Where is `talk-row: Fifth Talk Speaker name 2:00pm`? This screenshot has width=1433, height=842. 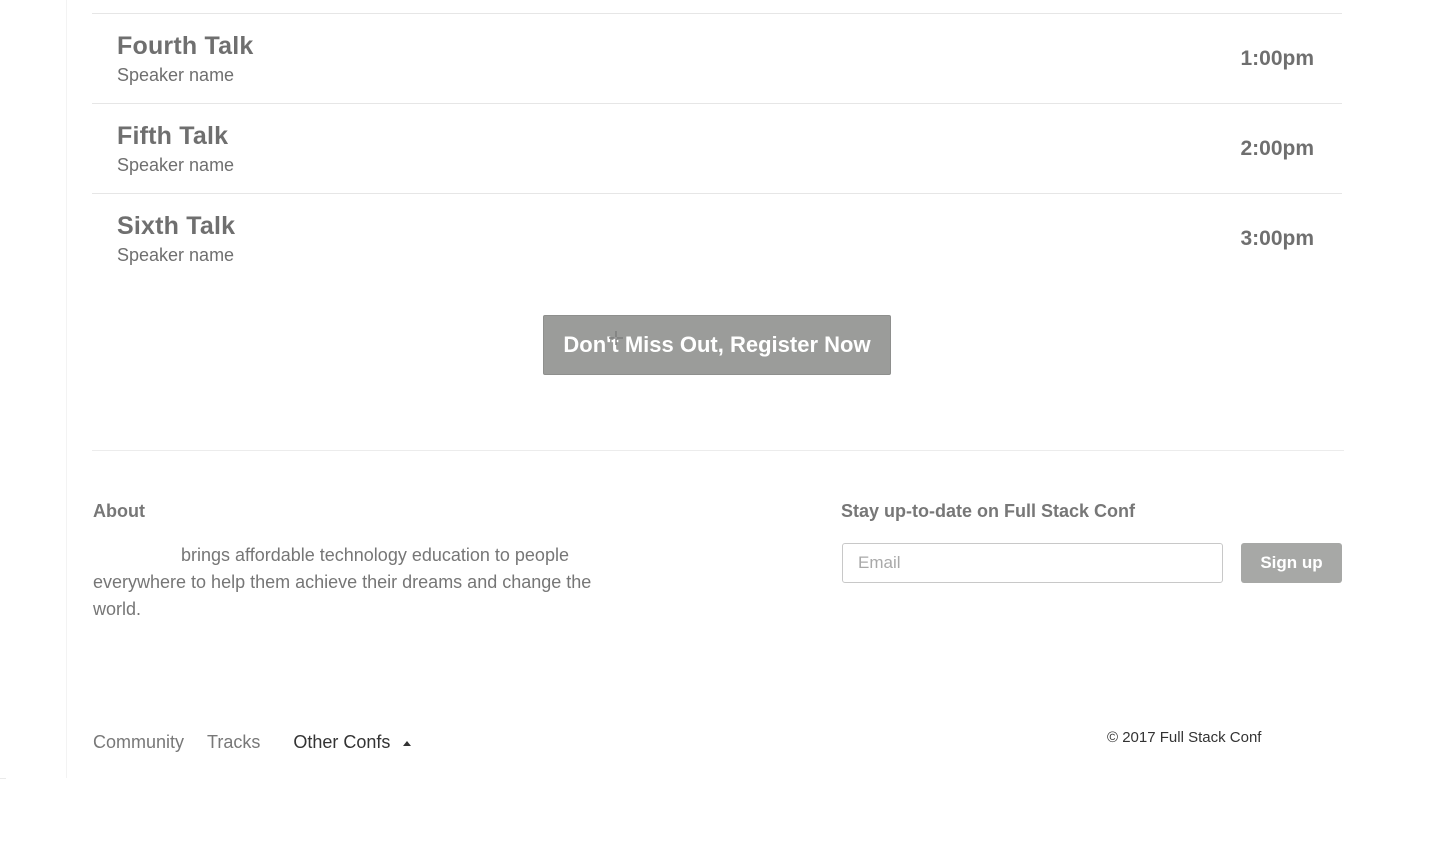
talk-row: Fifth Talk Speaker name 2:00pm is located at coordinates (717, 149).